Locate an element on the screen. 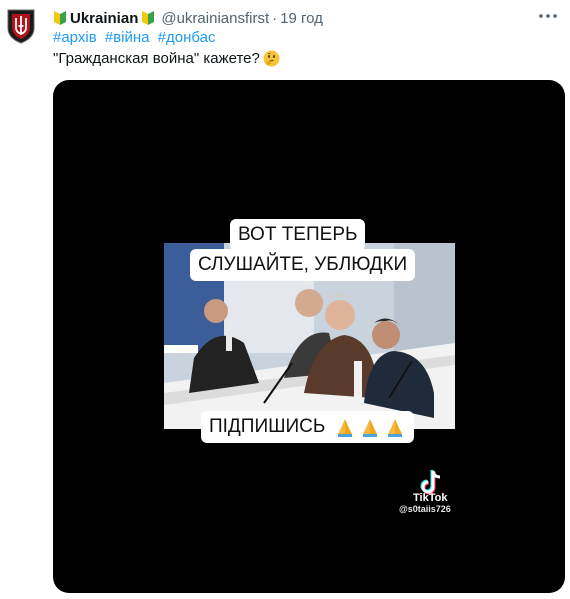  user-handle: @ukrainiansfirst is located at coordinates (215, 18).